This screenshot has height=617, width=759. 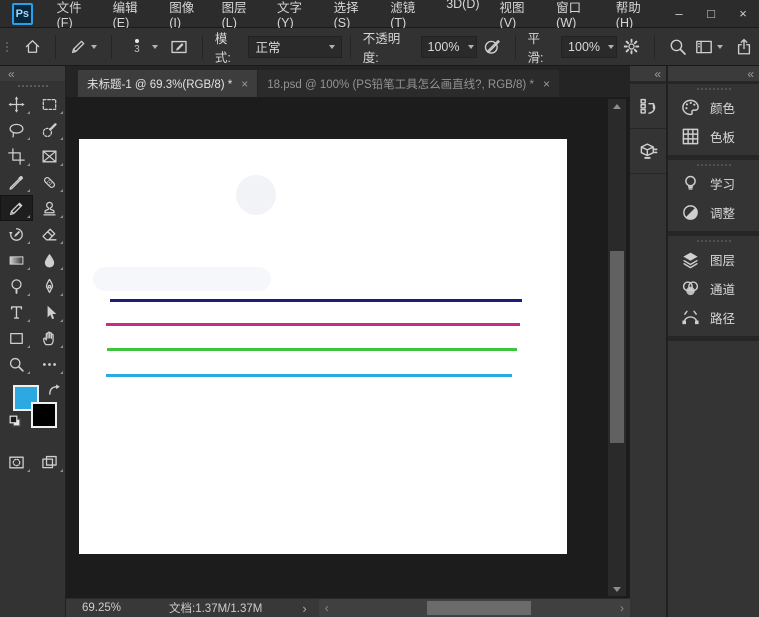 What do you see at coordinates (327, 608) in the screenshot?
I see `scroll-left-arrow: ‹` at bounding box center [327, 608].